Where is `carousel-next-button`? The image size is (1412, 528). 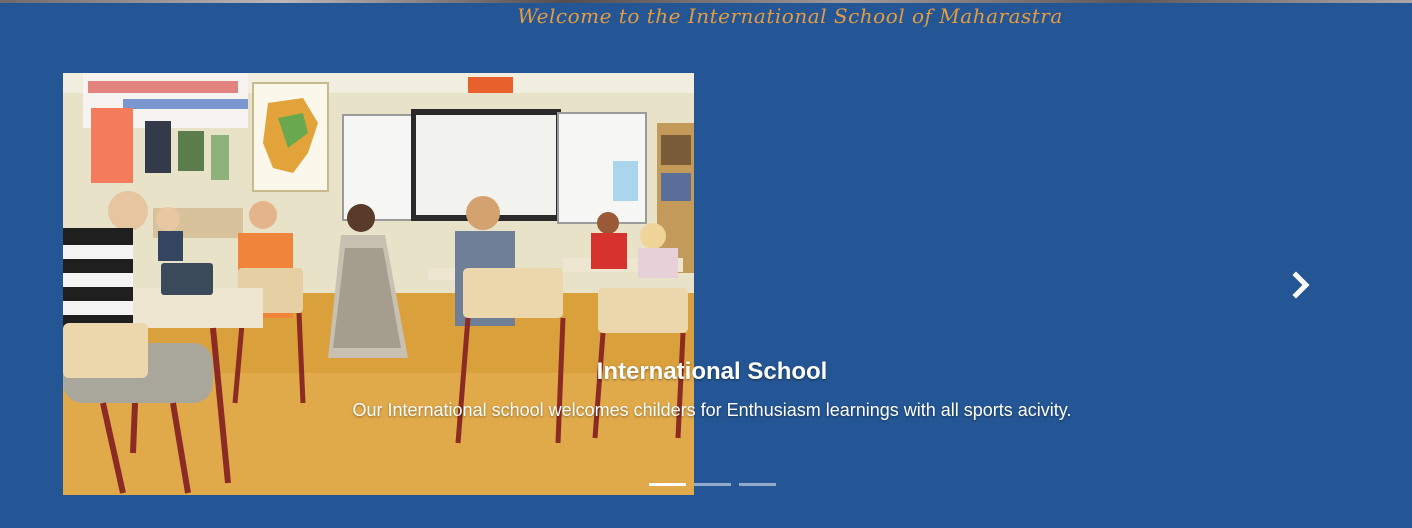 carousel-next-button is located at coordinates (1302, 285).